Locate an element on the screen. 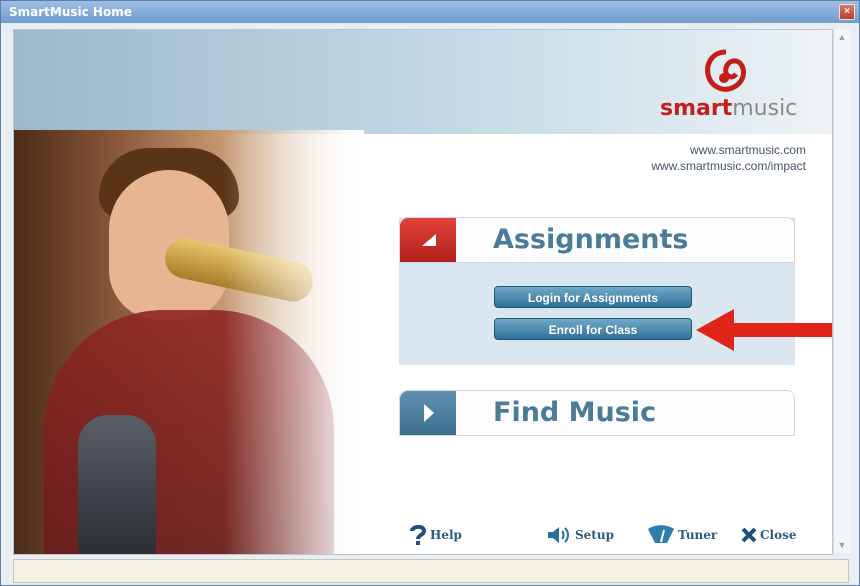  link-smartmusic: www.smartmusic.com is located at coordinates (728, 150).